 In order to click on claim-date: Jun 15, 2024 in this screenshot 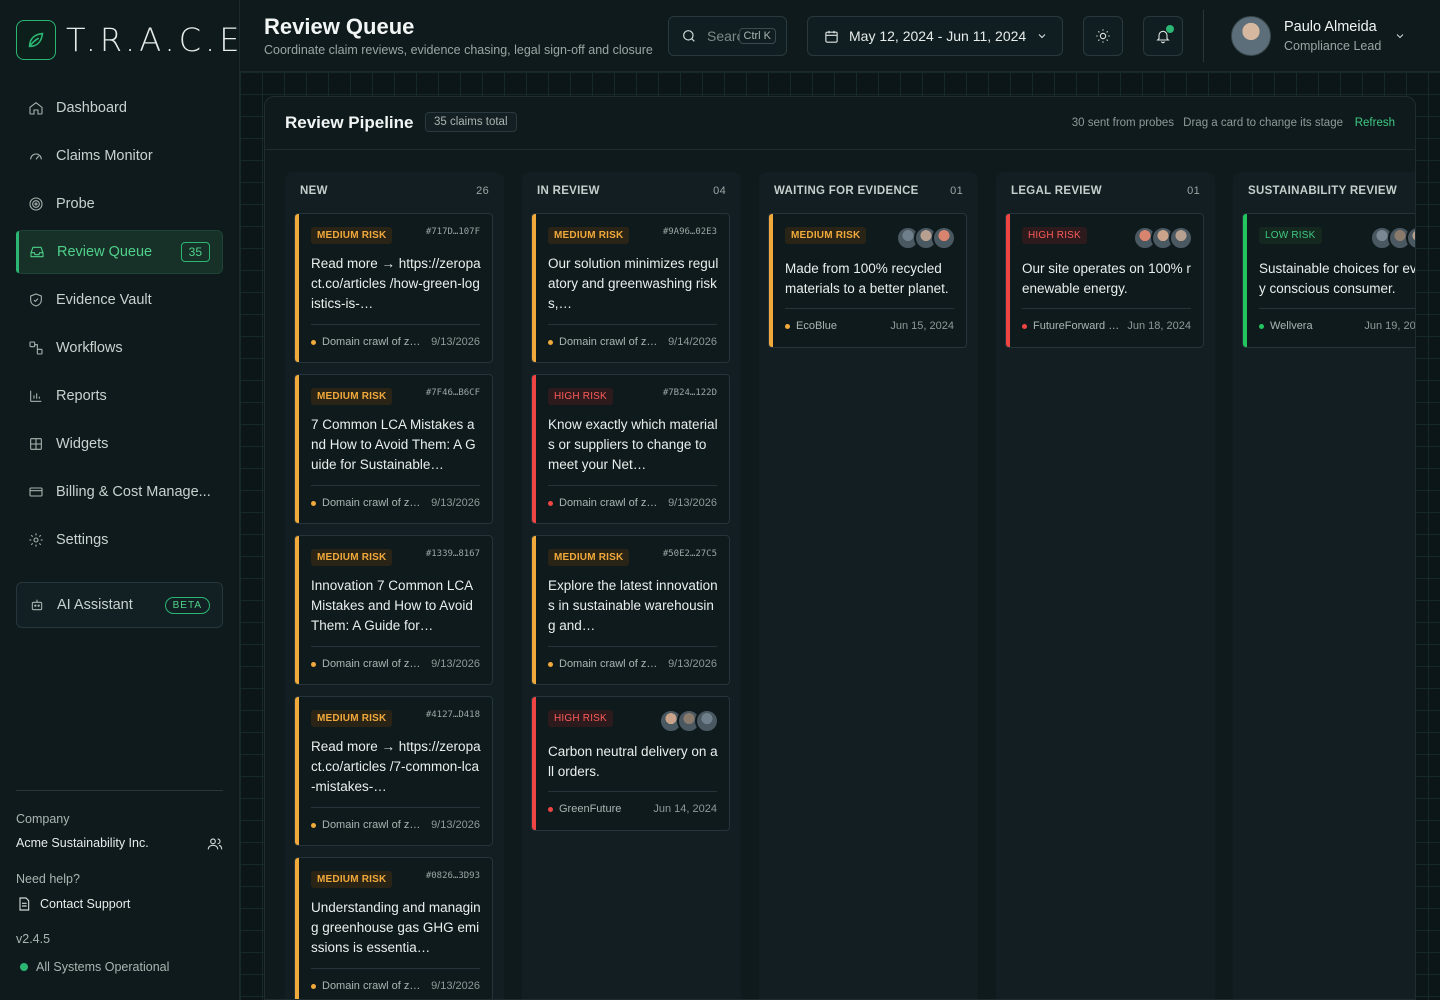, I will do `click(922, 326)`.